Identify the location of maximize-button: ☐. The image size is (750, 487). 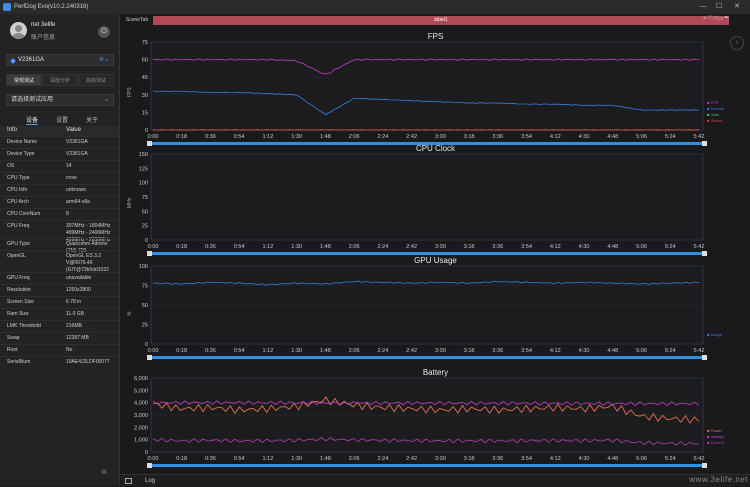
(719, 7).